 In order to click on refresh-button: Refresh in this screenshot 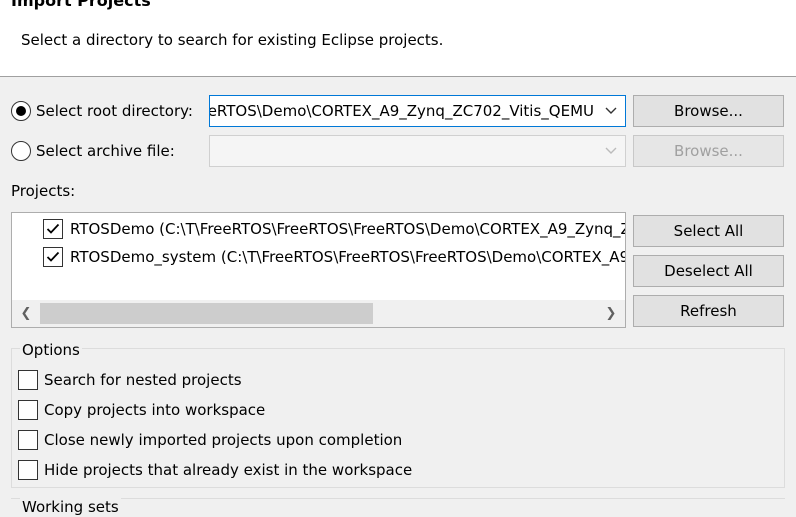, I will do `click(708, 311)`.